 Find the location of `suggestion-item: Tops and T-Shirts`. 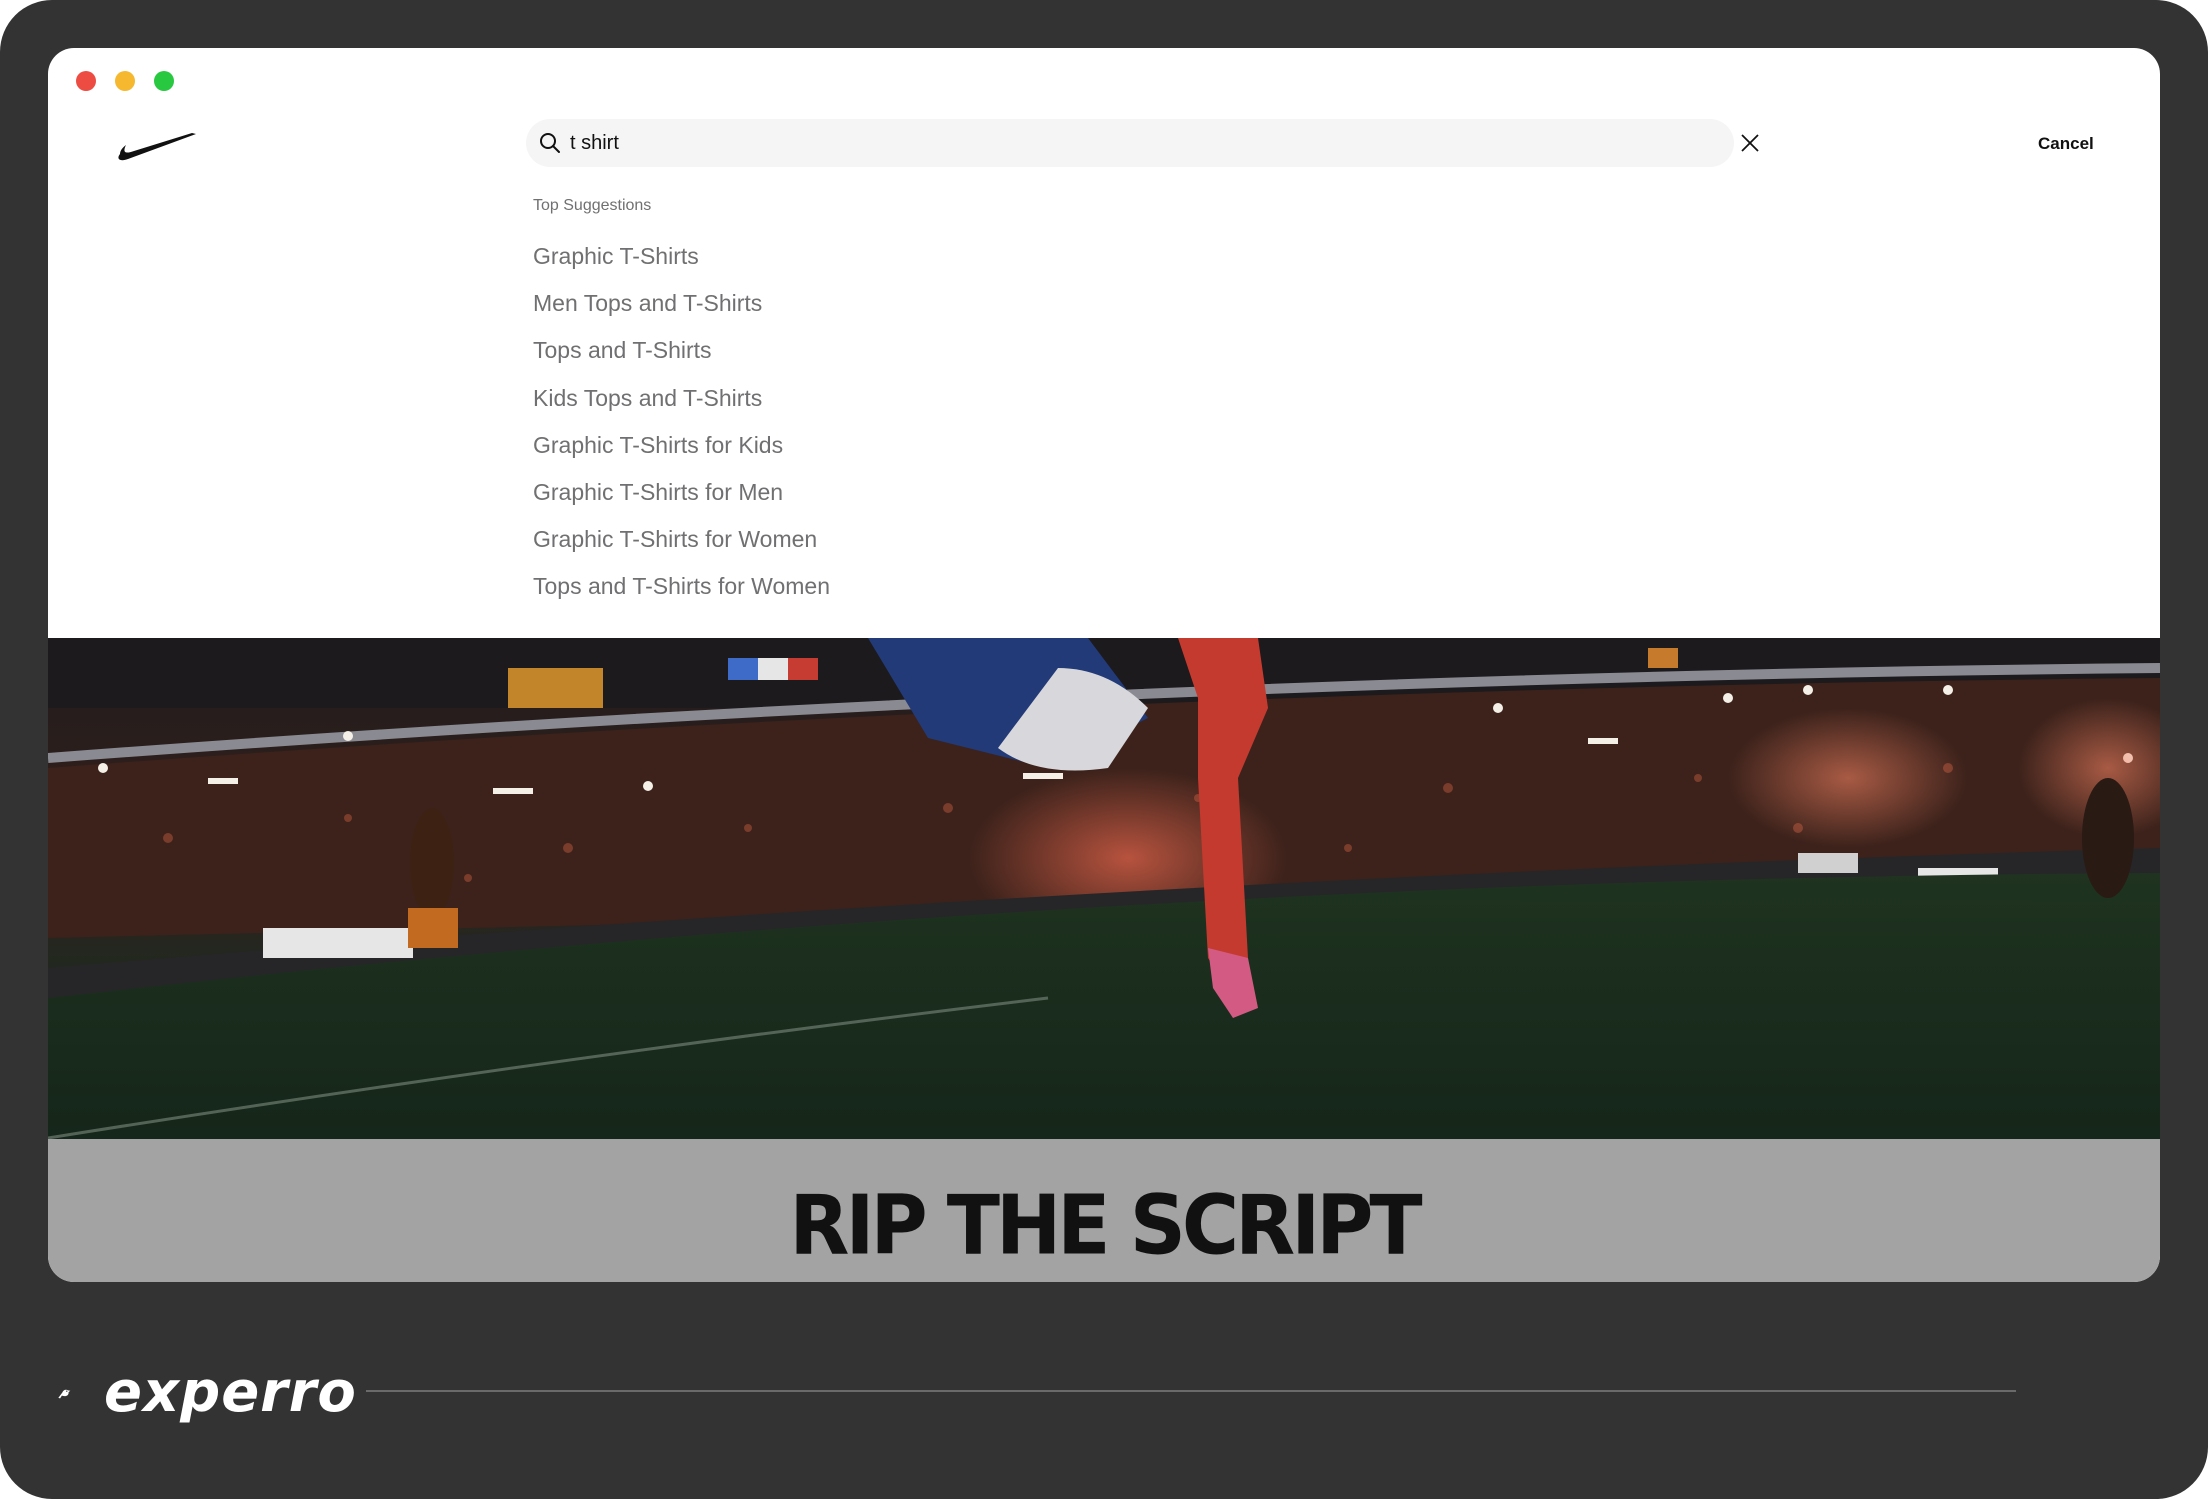

suggestion-item: Tops and T-Shirts is located at coordinates (681, 358).